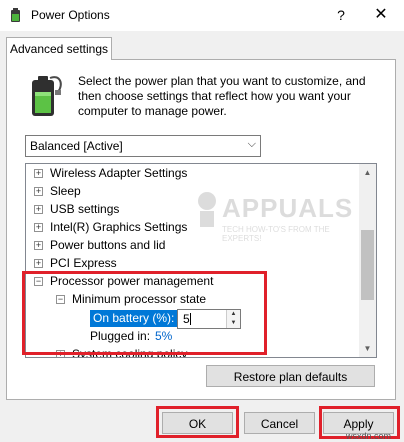 The width and height of the screenshot is (404, 442). I want to click on tree-item-label: Intel(R) Graphics Settings, so click(119, 227).